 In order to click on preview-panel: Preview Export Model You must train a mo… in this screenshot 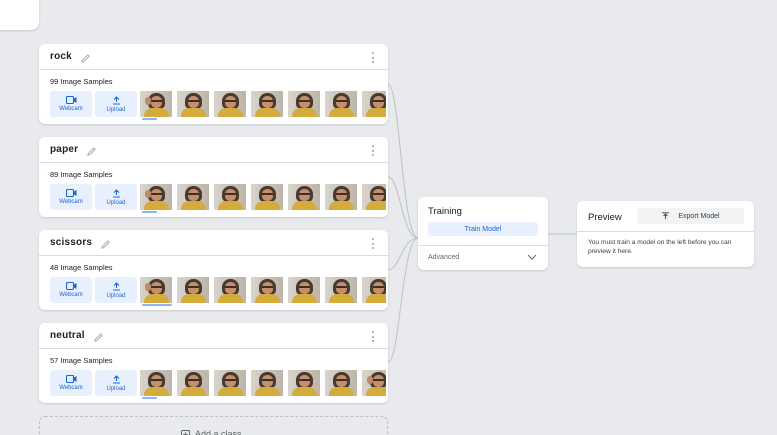, I will do `click(665, 234)`.